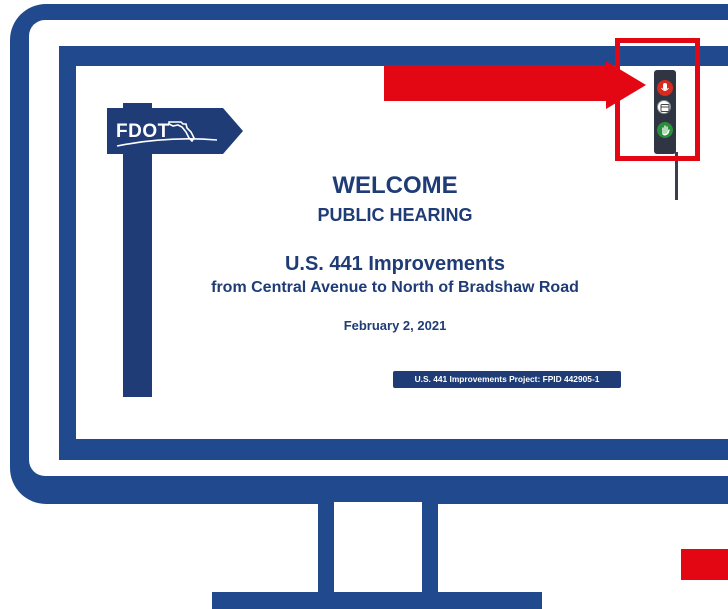 This screenshot has height=609, width=728. I want to click on welcome-heading: WELCOME, so click(395, 185).